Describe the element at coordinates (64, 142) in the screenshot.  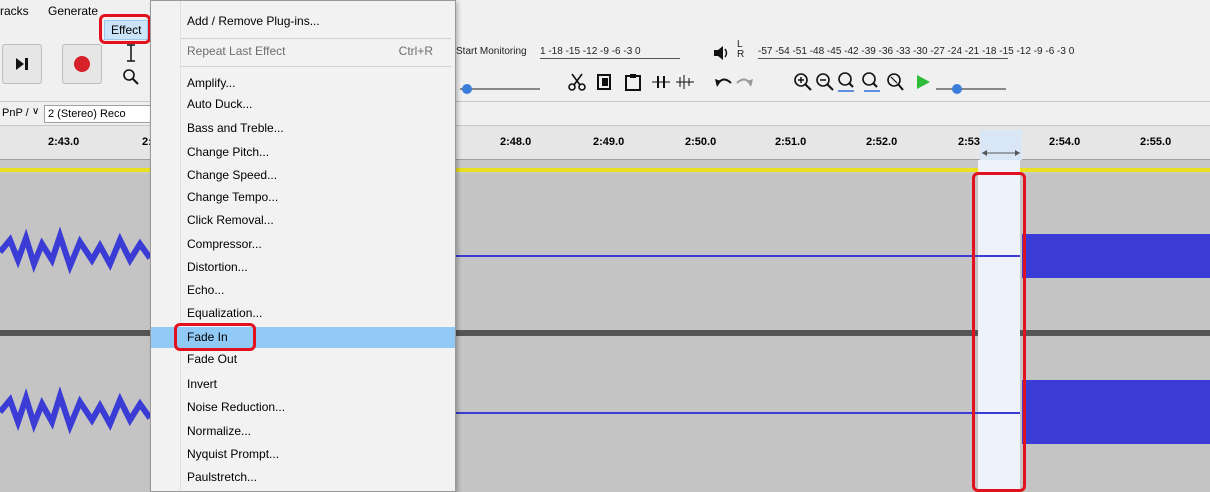
I see `ruler-label: 2:43.0` at that location.